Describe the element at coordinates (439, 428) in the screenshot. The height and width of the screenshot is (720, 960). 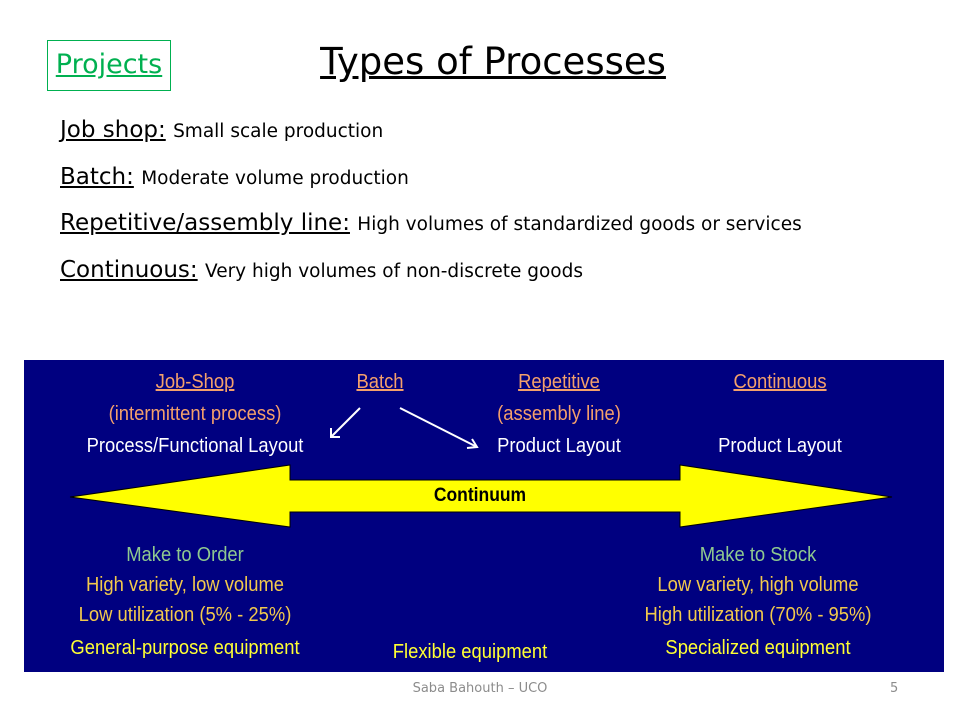
I see `batch-to-product-arrow` at that location.